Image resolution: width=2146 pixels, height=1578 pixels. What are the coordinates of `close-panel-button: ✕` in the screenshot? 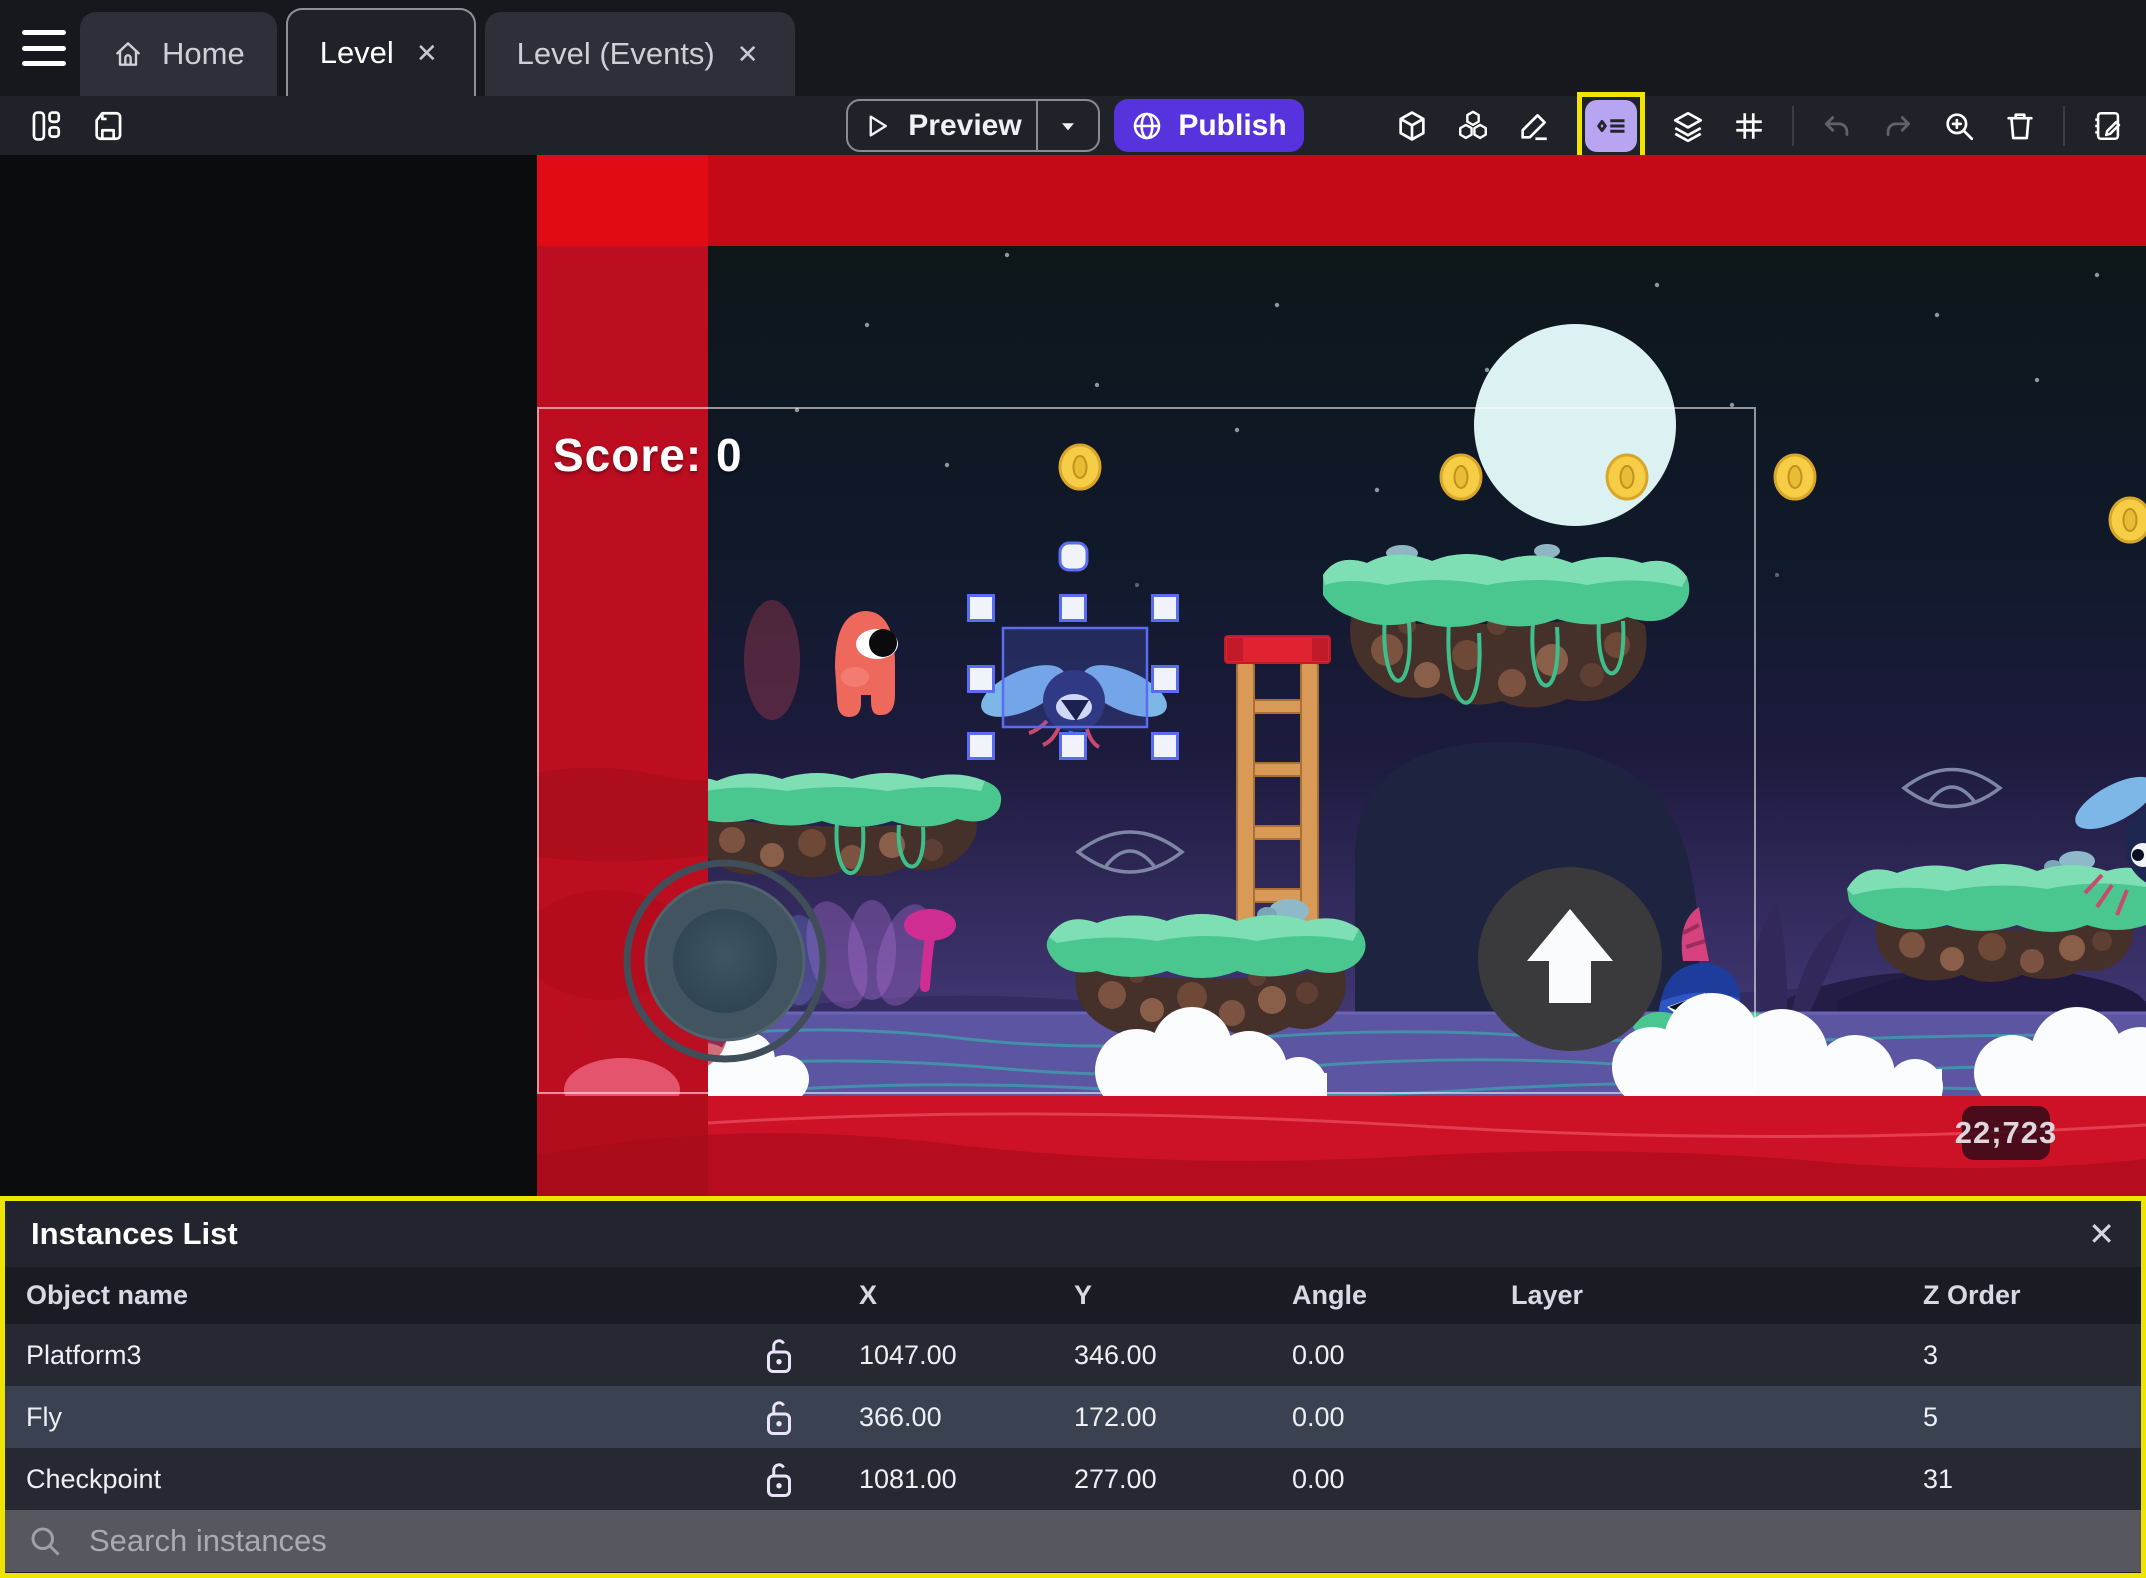 It's located at (2101, 1234).